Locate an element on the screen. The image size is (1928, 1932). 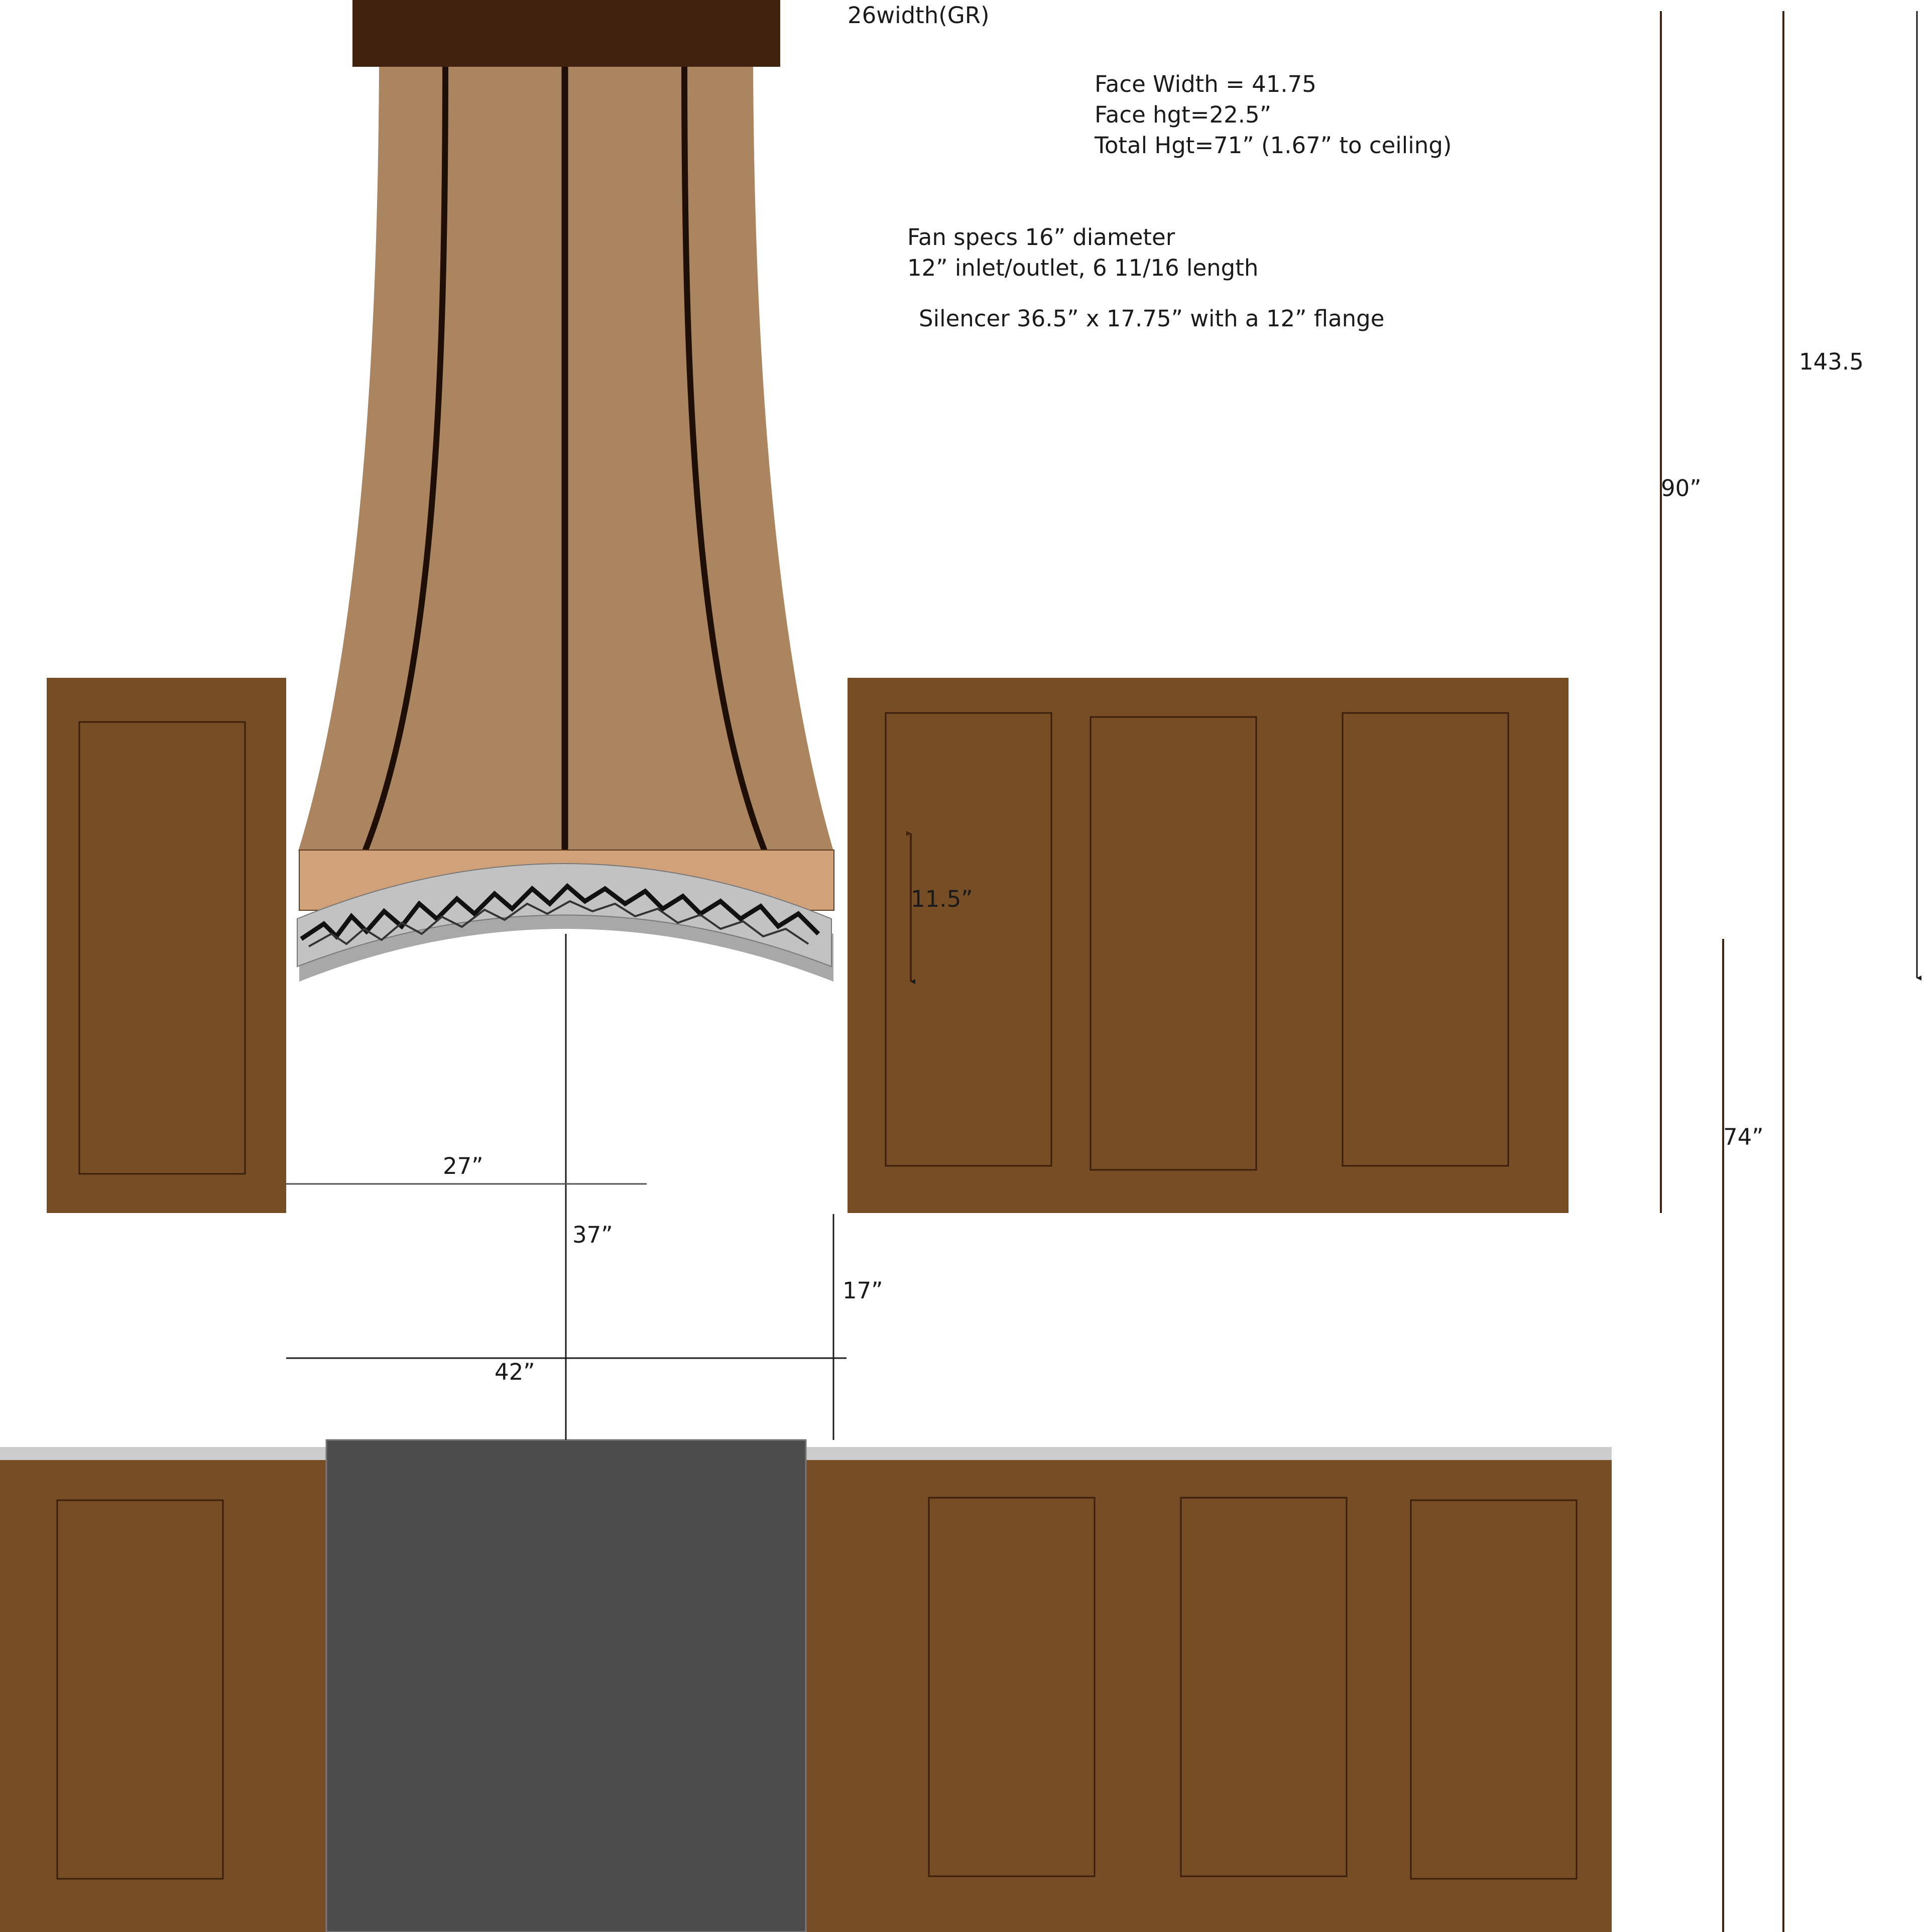
band-height-label: 11.5” is located at coordinates (942, 899).